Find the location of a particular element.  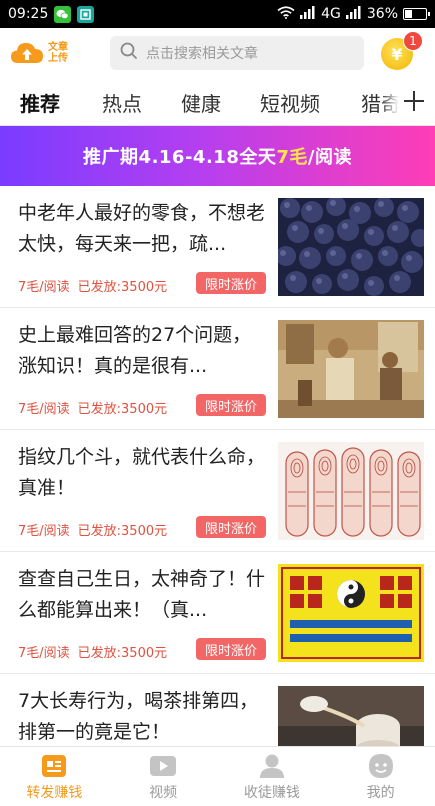

plus-icon is located at coordinates (414, 101).